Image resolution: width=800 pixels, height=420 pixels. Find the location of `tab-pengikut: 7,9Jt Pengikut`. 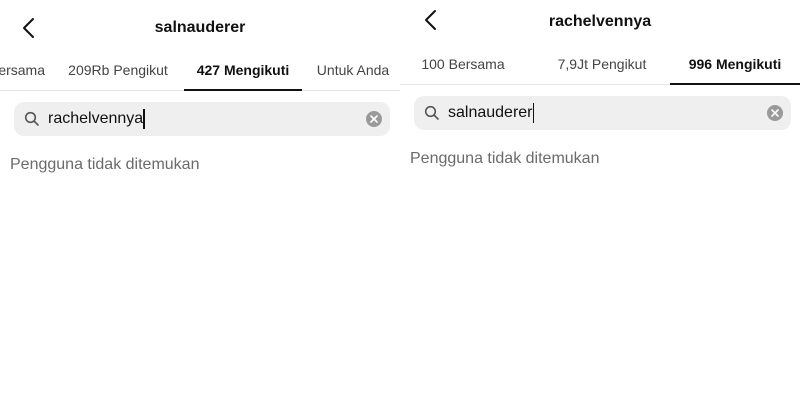

tab-pengikut: 7,9Jt Pengikut is located at coordinates (602, 64).